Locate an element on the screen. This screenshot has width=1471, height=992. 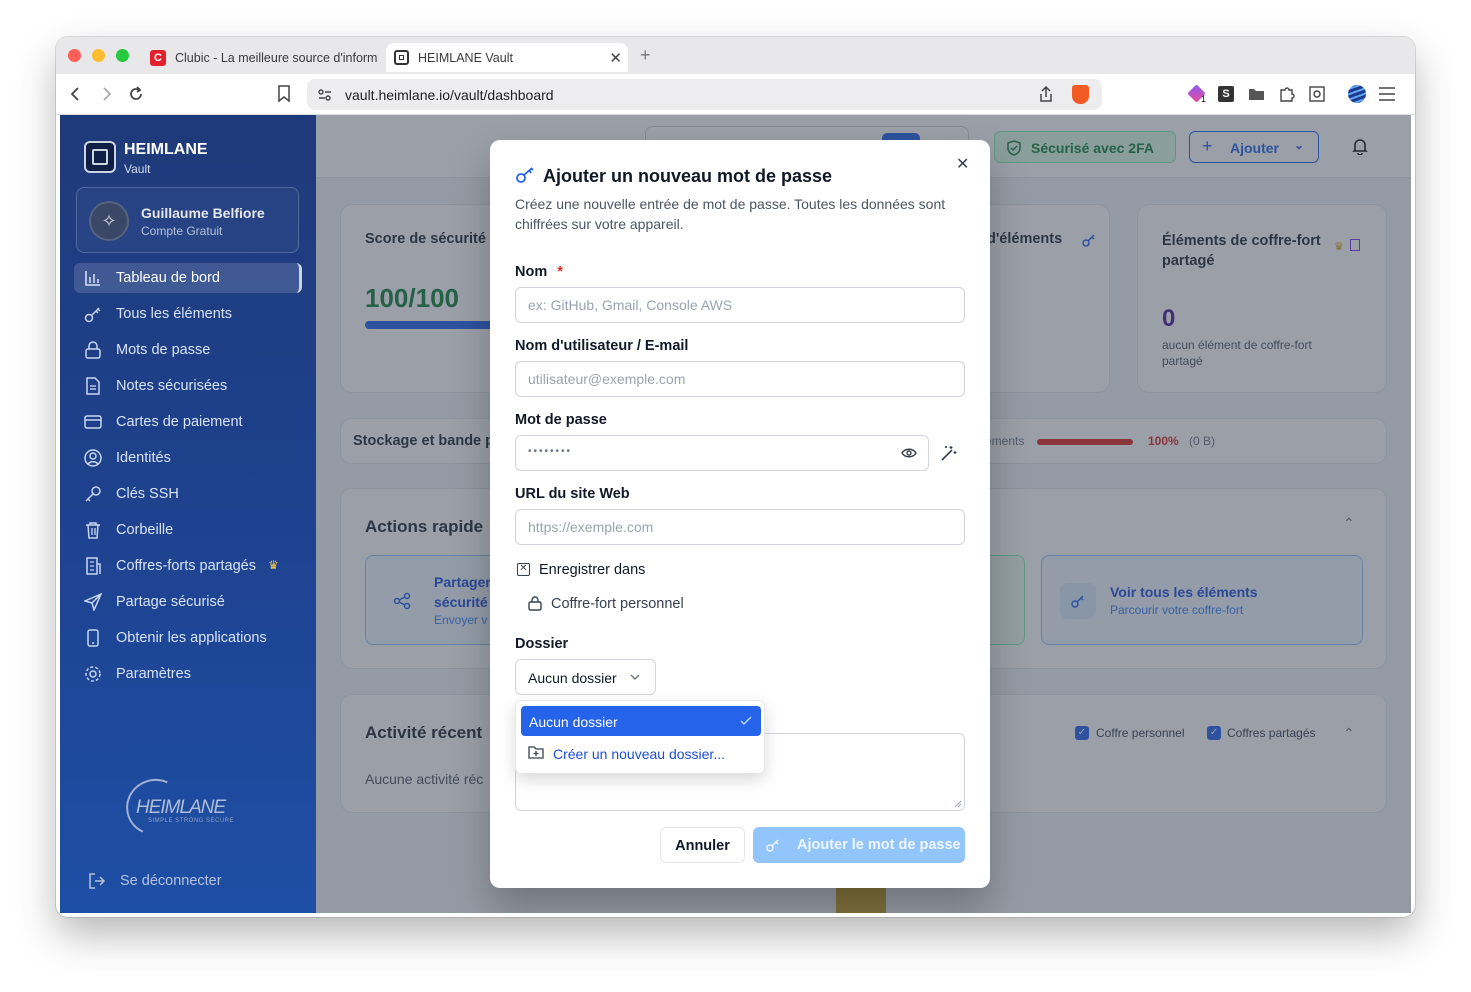
heimlane-logo: HEIMLANE SIMPLE STRONG SECURE is located at coordinates (189, 807).